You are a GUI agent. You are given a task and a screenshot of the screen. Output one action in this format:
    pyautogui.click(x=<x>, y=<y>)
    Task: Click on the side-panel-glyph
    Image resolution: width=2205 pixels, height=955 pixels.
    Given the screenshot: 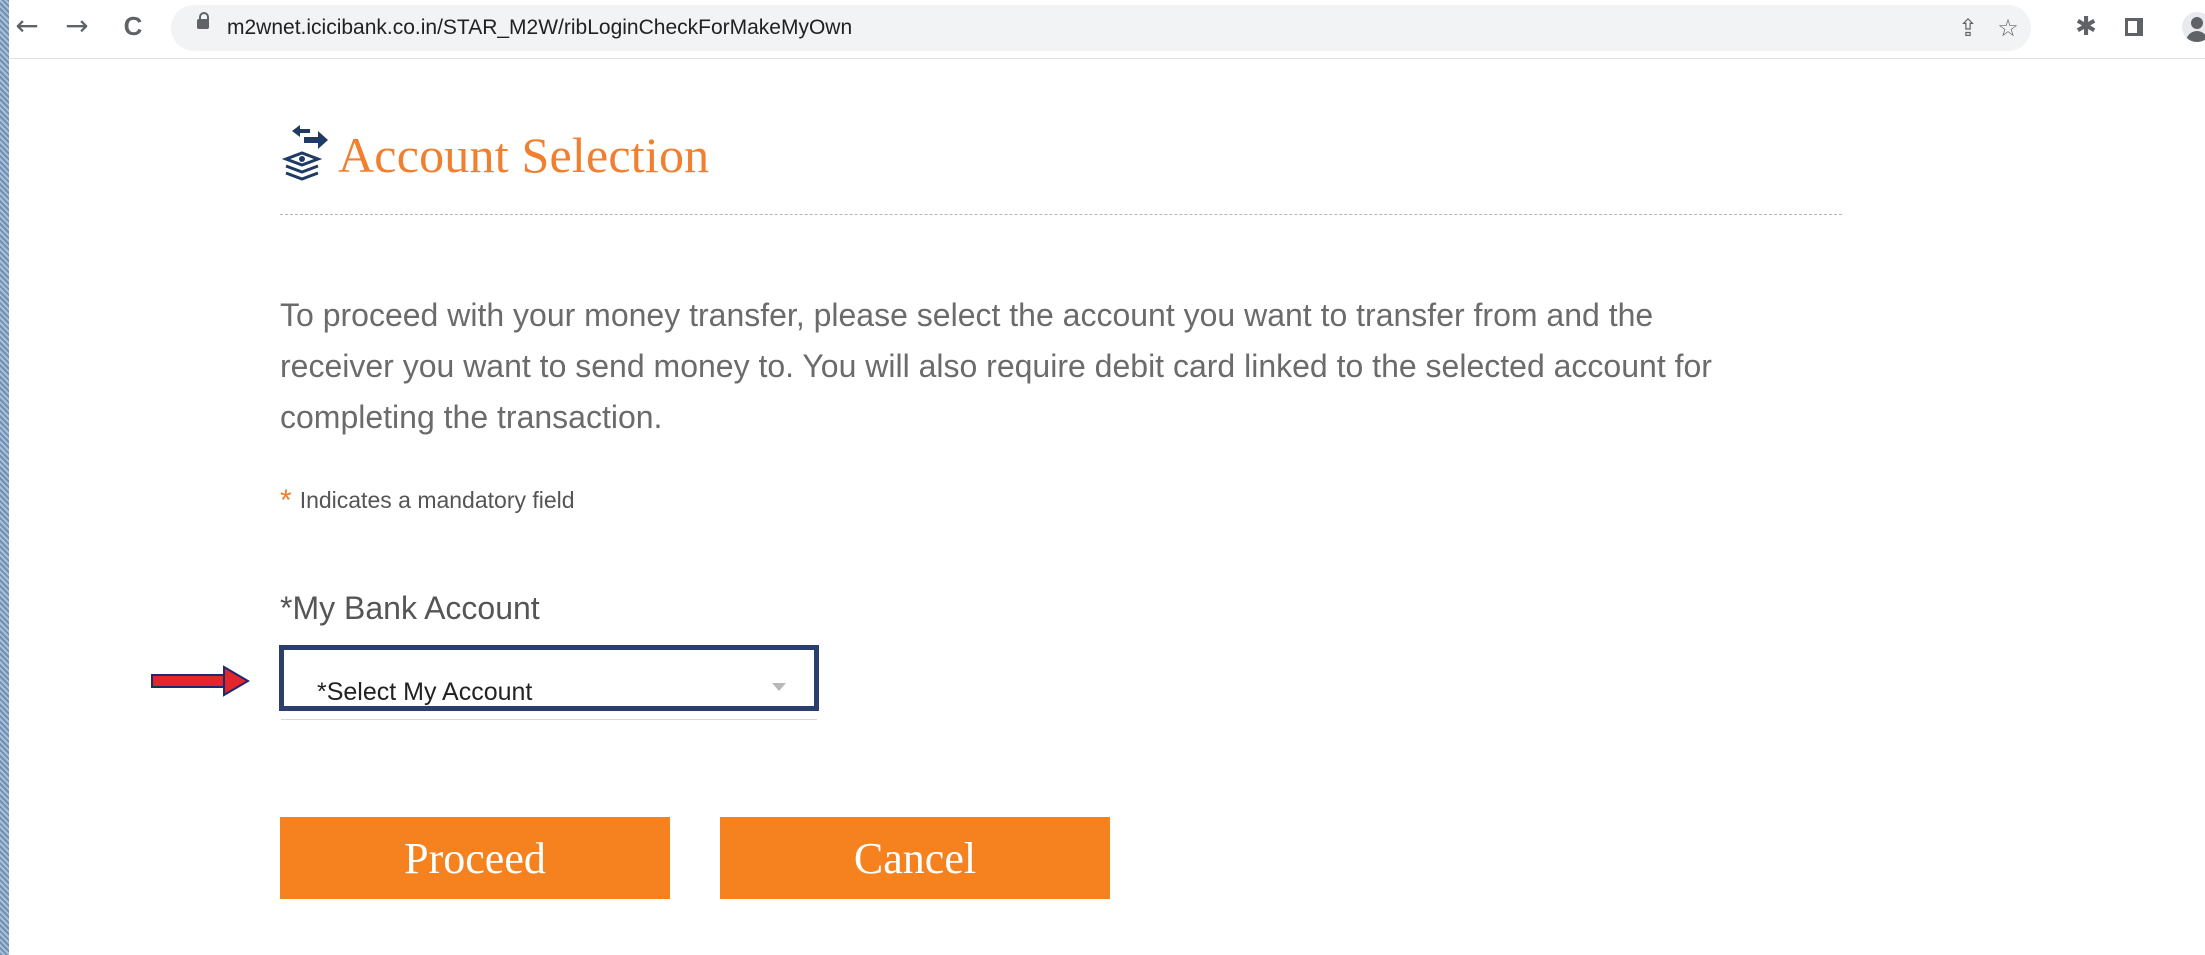 What is the action you would take?
    pyautogui.click(x=2134, y=27)
    